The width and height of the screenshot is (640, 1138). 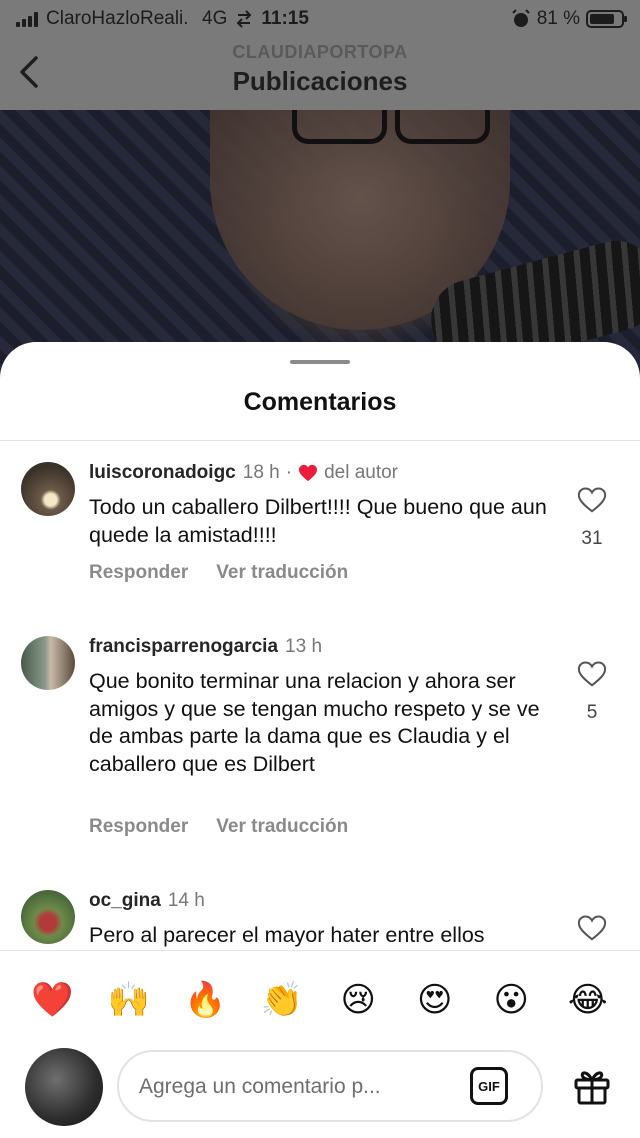 I want to click on battery-percent: 81 %, so click(x=558, y=18).